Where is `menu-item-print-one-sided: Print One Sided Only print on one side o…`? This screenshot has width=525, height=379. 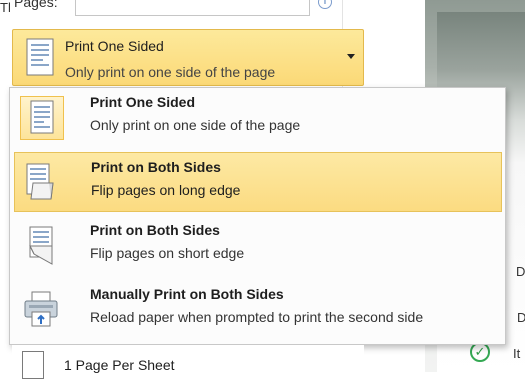
menu-item-print-one-sided: Print One Sided Only print on one side o… is located at coordinates (258, 118).